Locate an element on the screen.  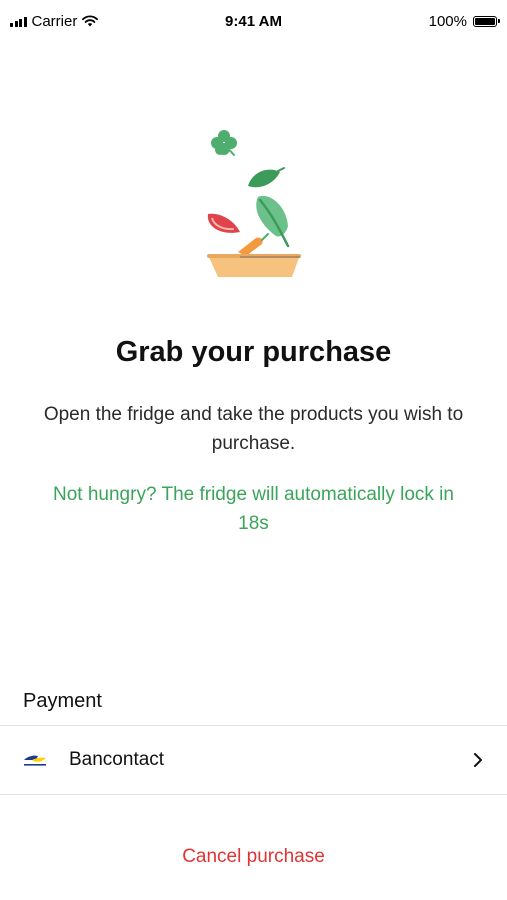
bowl-icon is located at coordinates (254, 265).